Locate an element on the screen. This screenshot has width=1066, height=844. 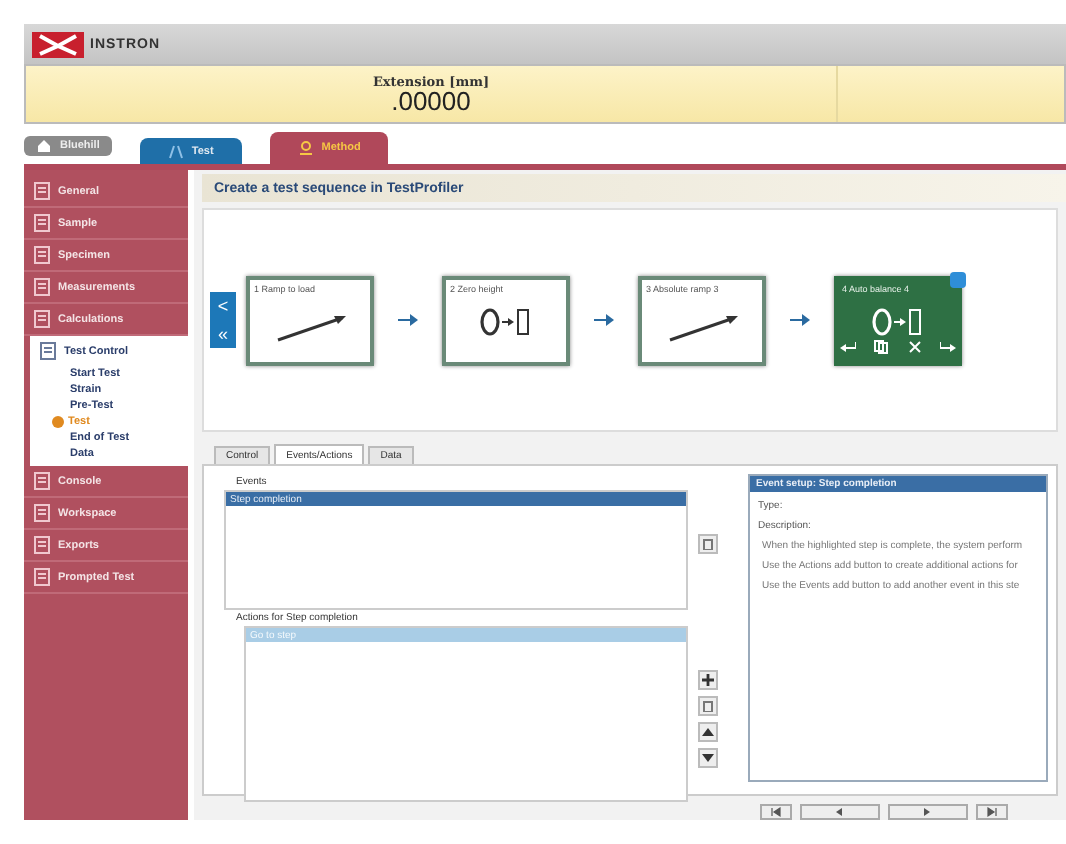
next-icon is located at coordinates (928, 812).